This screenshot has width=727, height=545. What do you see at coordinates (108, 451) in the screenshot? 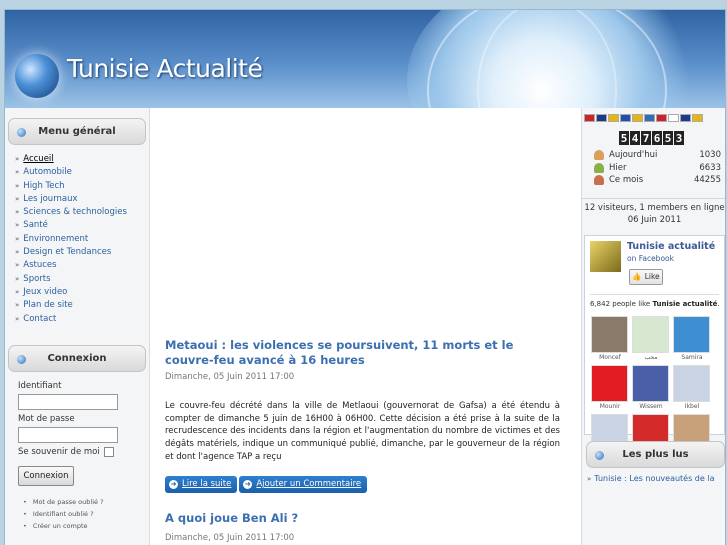
I see `remember-checkbox` at bounding box center [108, 451].